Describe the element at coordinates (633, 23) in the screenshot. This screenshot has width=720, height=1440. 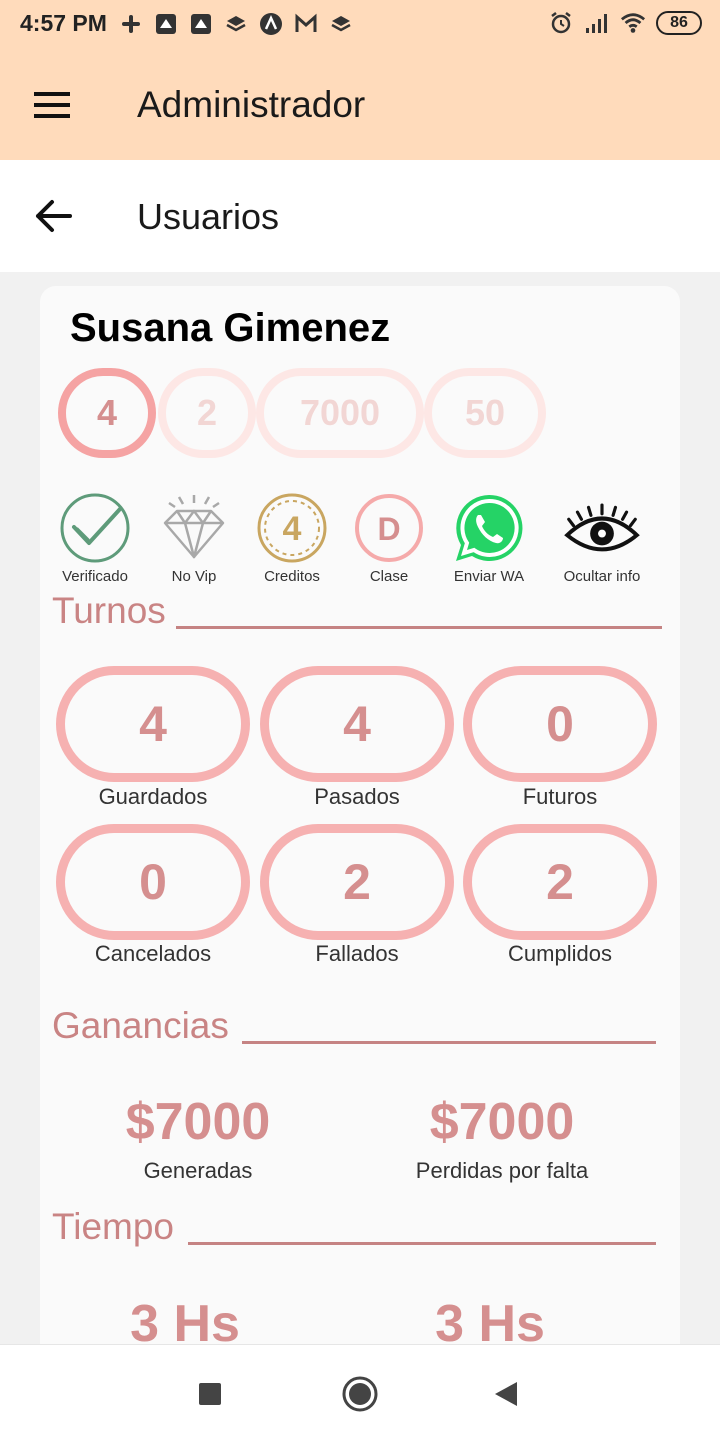
I see `wifi-icon` at that location.